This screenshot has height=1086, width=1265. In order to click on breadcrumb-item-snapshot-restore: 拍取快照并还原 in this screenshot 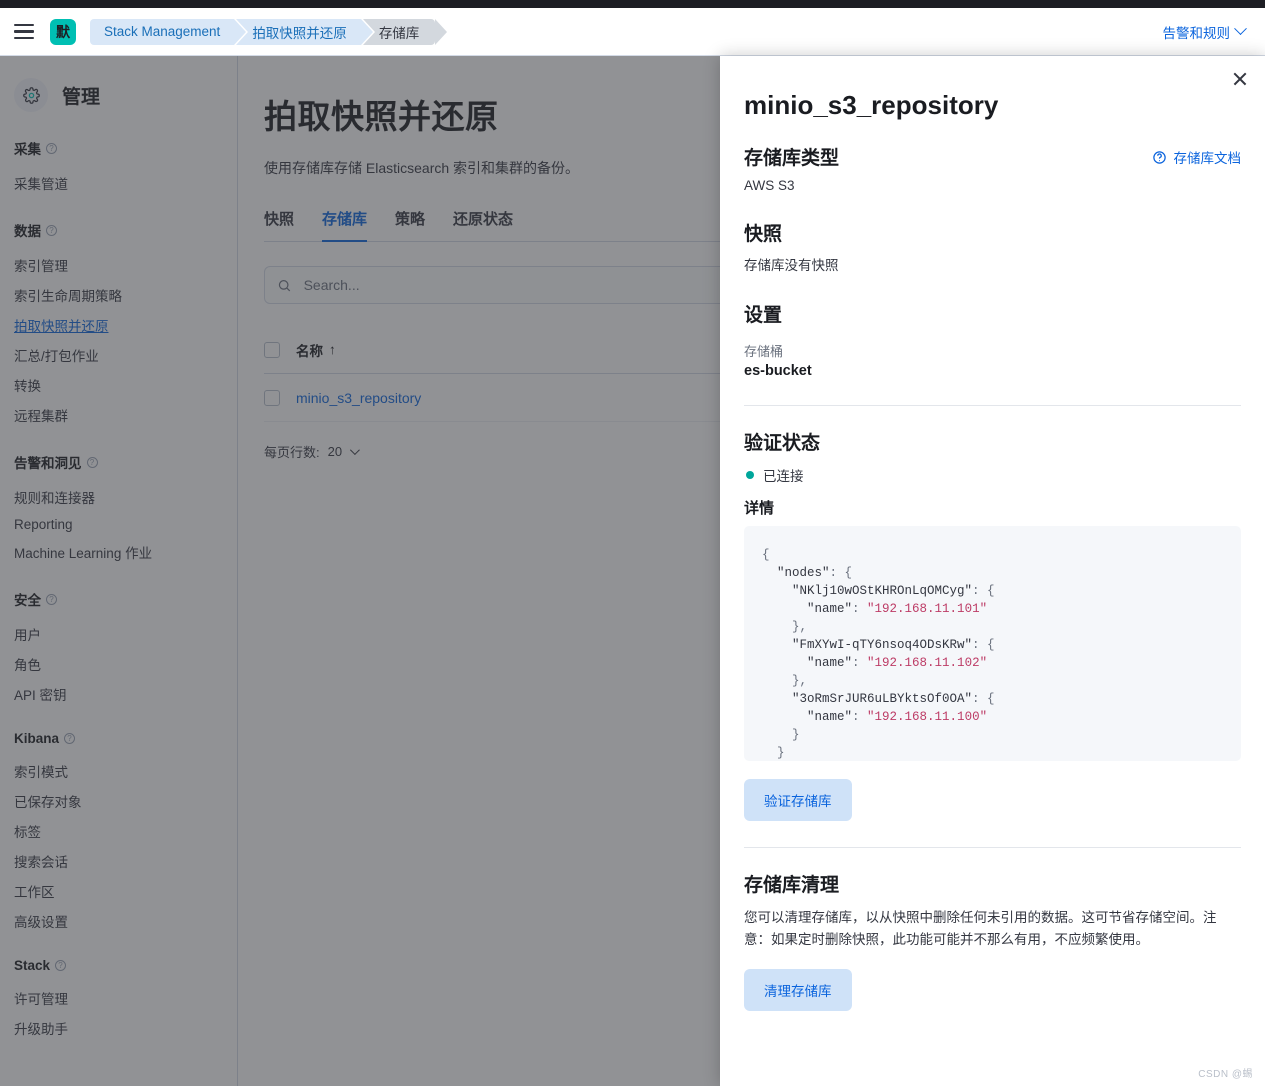, I will do `click(305, 31)`.